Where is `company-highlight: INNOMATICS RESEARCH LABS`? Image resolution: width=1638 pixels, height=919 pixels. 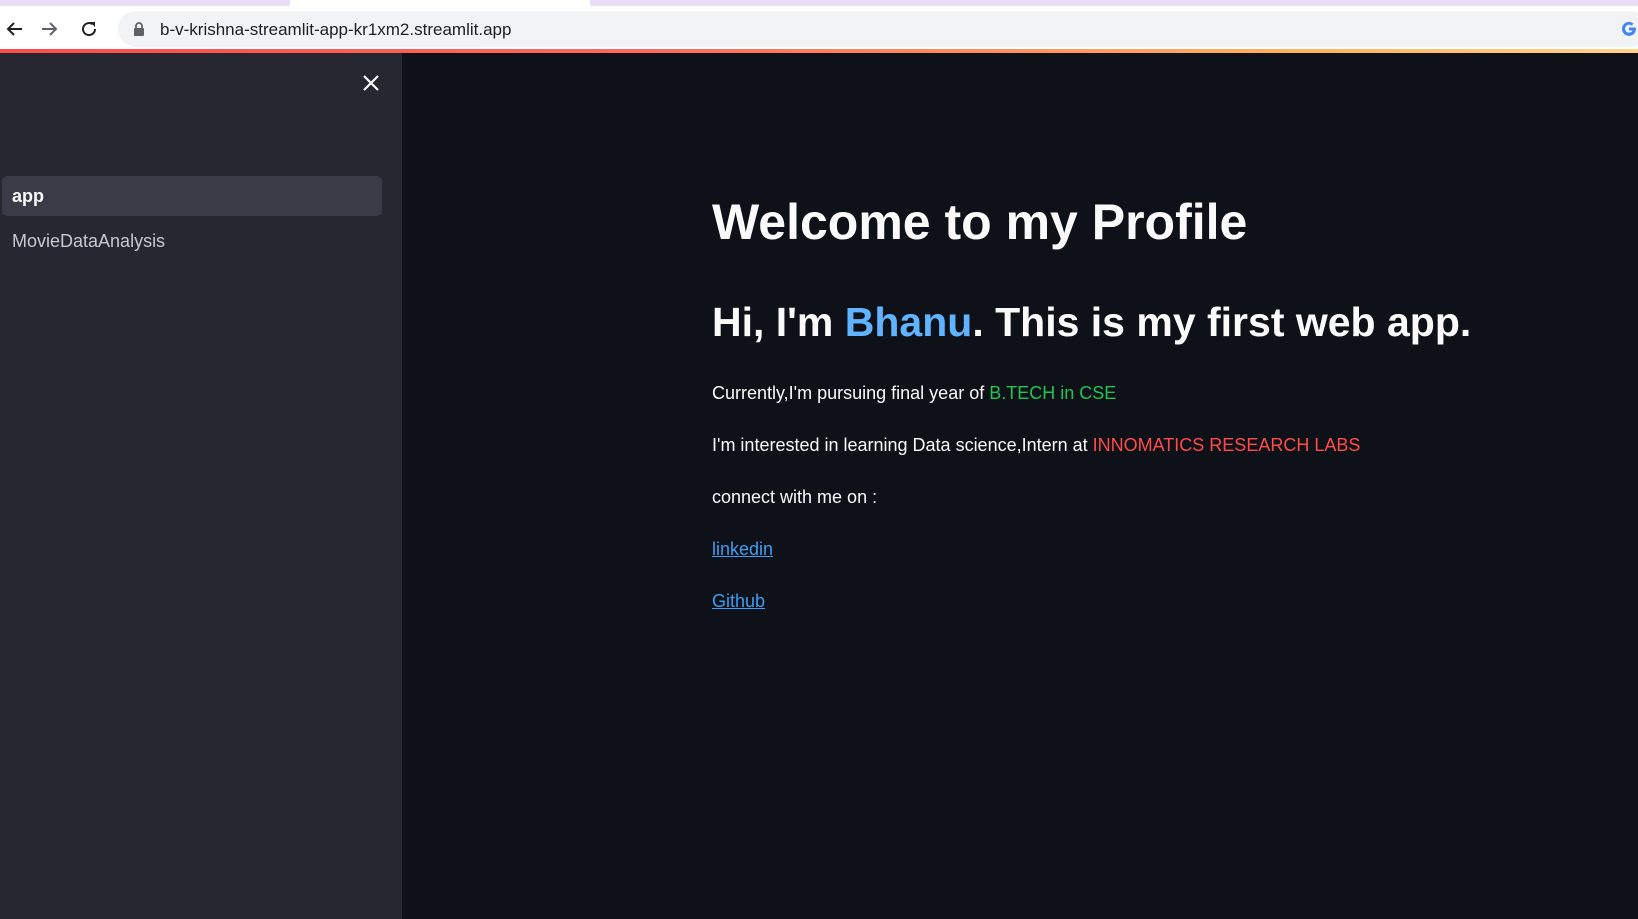
company-highlight: INNOMATICS RESEARCH LABS is located at coordinates (1226, 445).